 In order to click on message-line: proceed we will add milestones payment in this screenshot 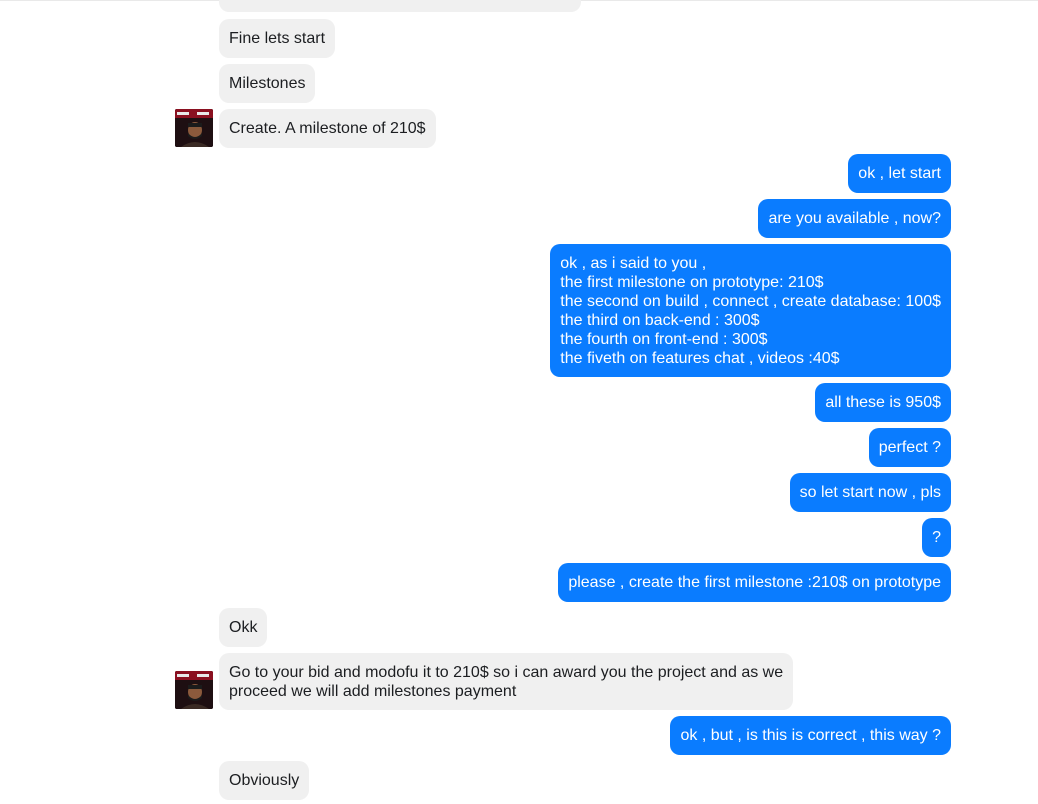, I will do `click(373, 691)`.